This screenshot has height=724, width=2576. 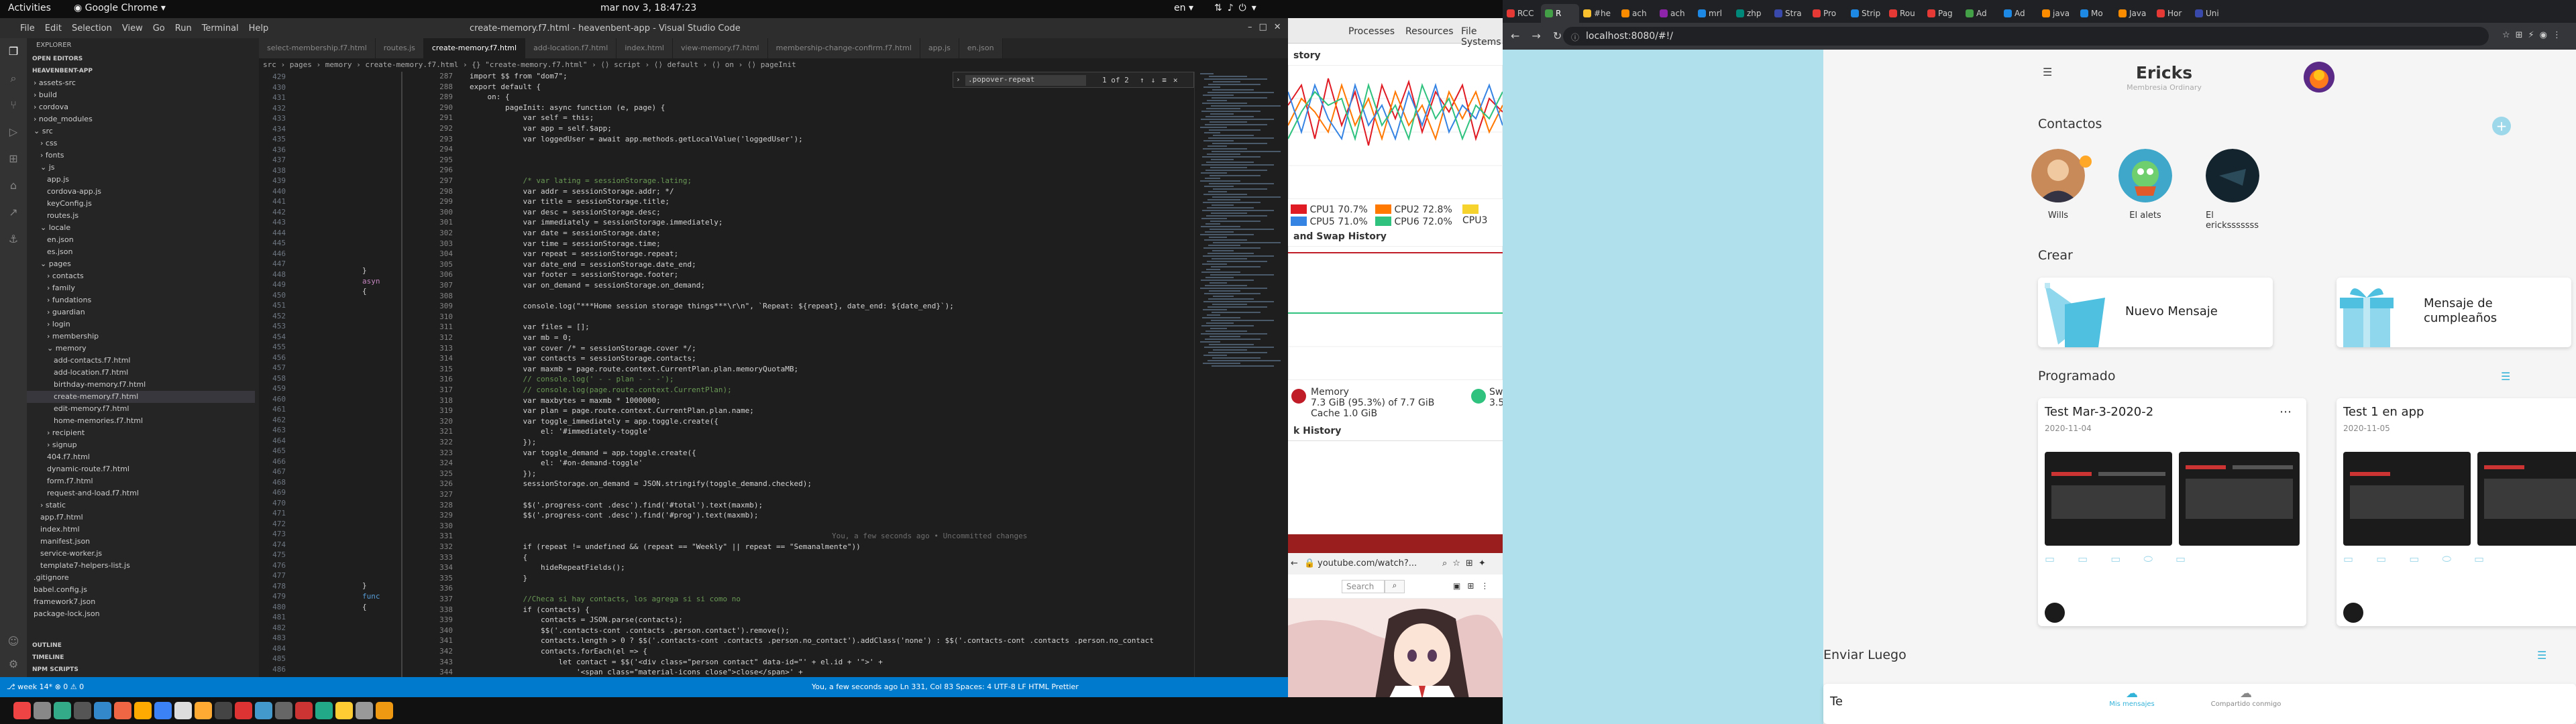 What do you see at coordinates (141, 143) in the screenshot?
I see `tree-item: › css` at bounding box center [141, 143].